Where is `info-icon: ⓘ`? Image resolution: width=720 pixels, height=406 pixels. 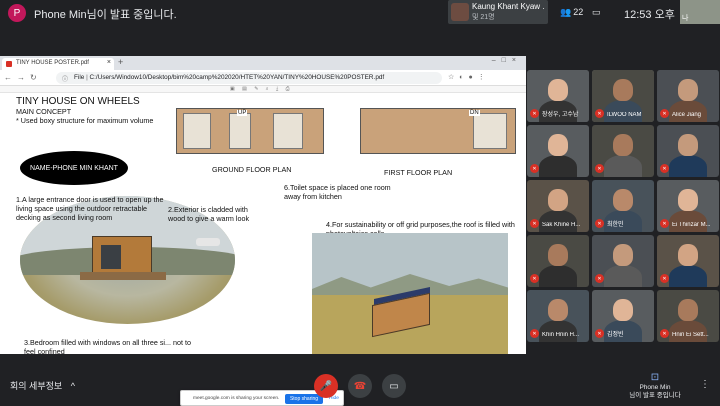
info-icon: ⓘ is located at coordinates (65, 80).